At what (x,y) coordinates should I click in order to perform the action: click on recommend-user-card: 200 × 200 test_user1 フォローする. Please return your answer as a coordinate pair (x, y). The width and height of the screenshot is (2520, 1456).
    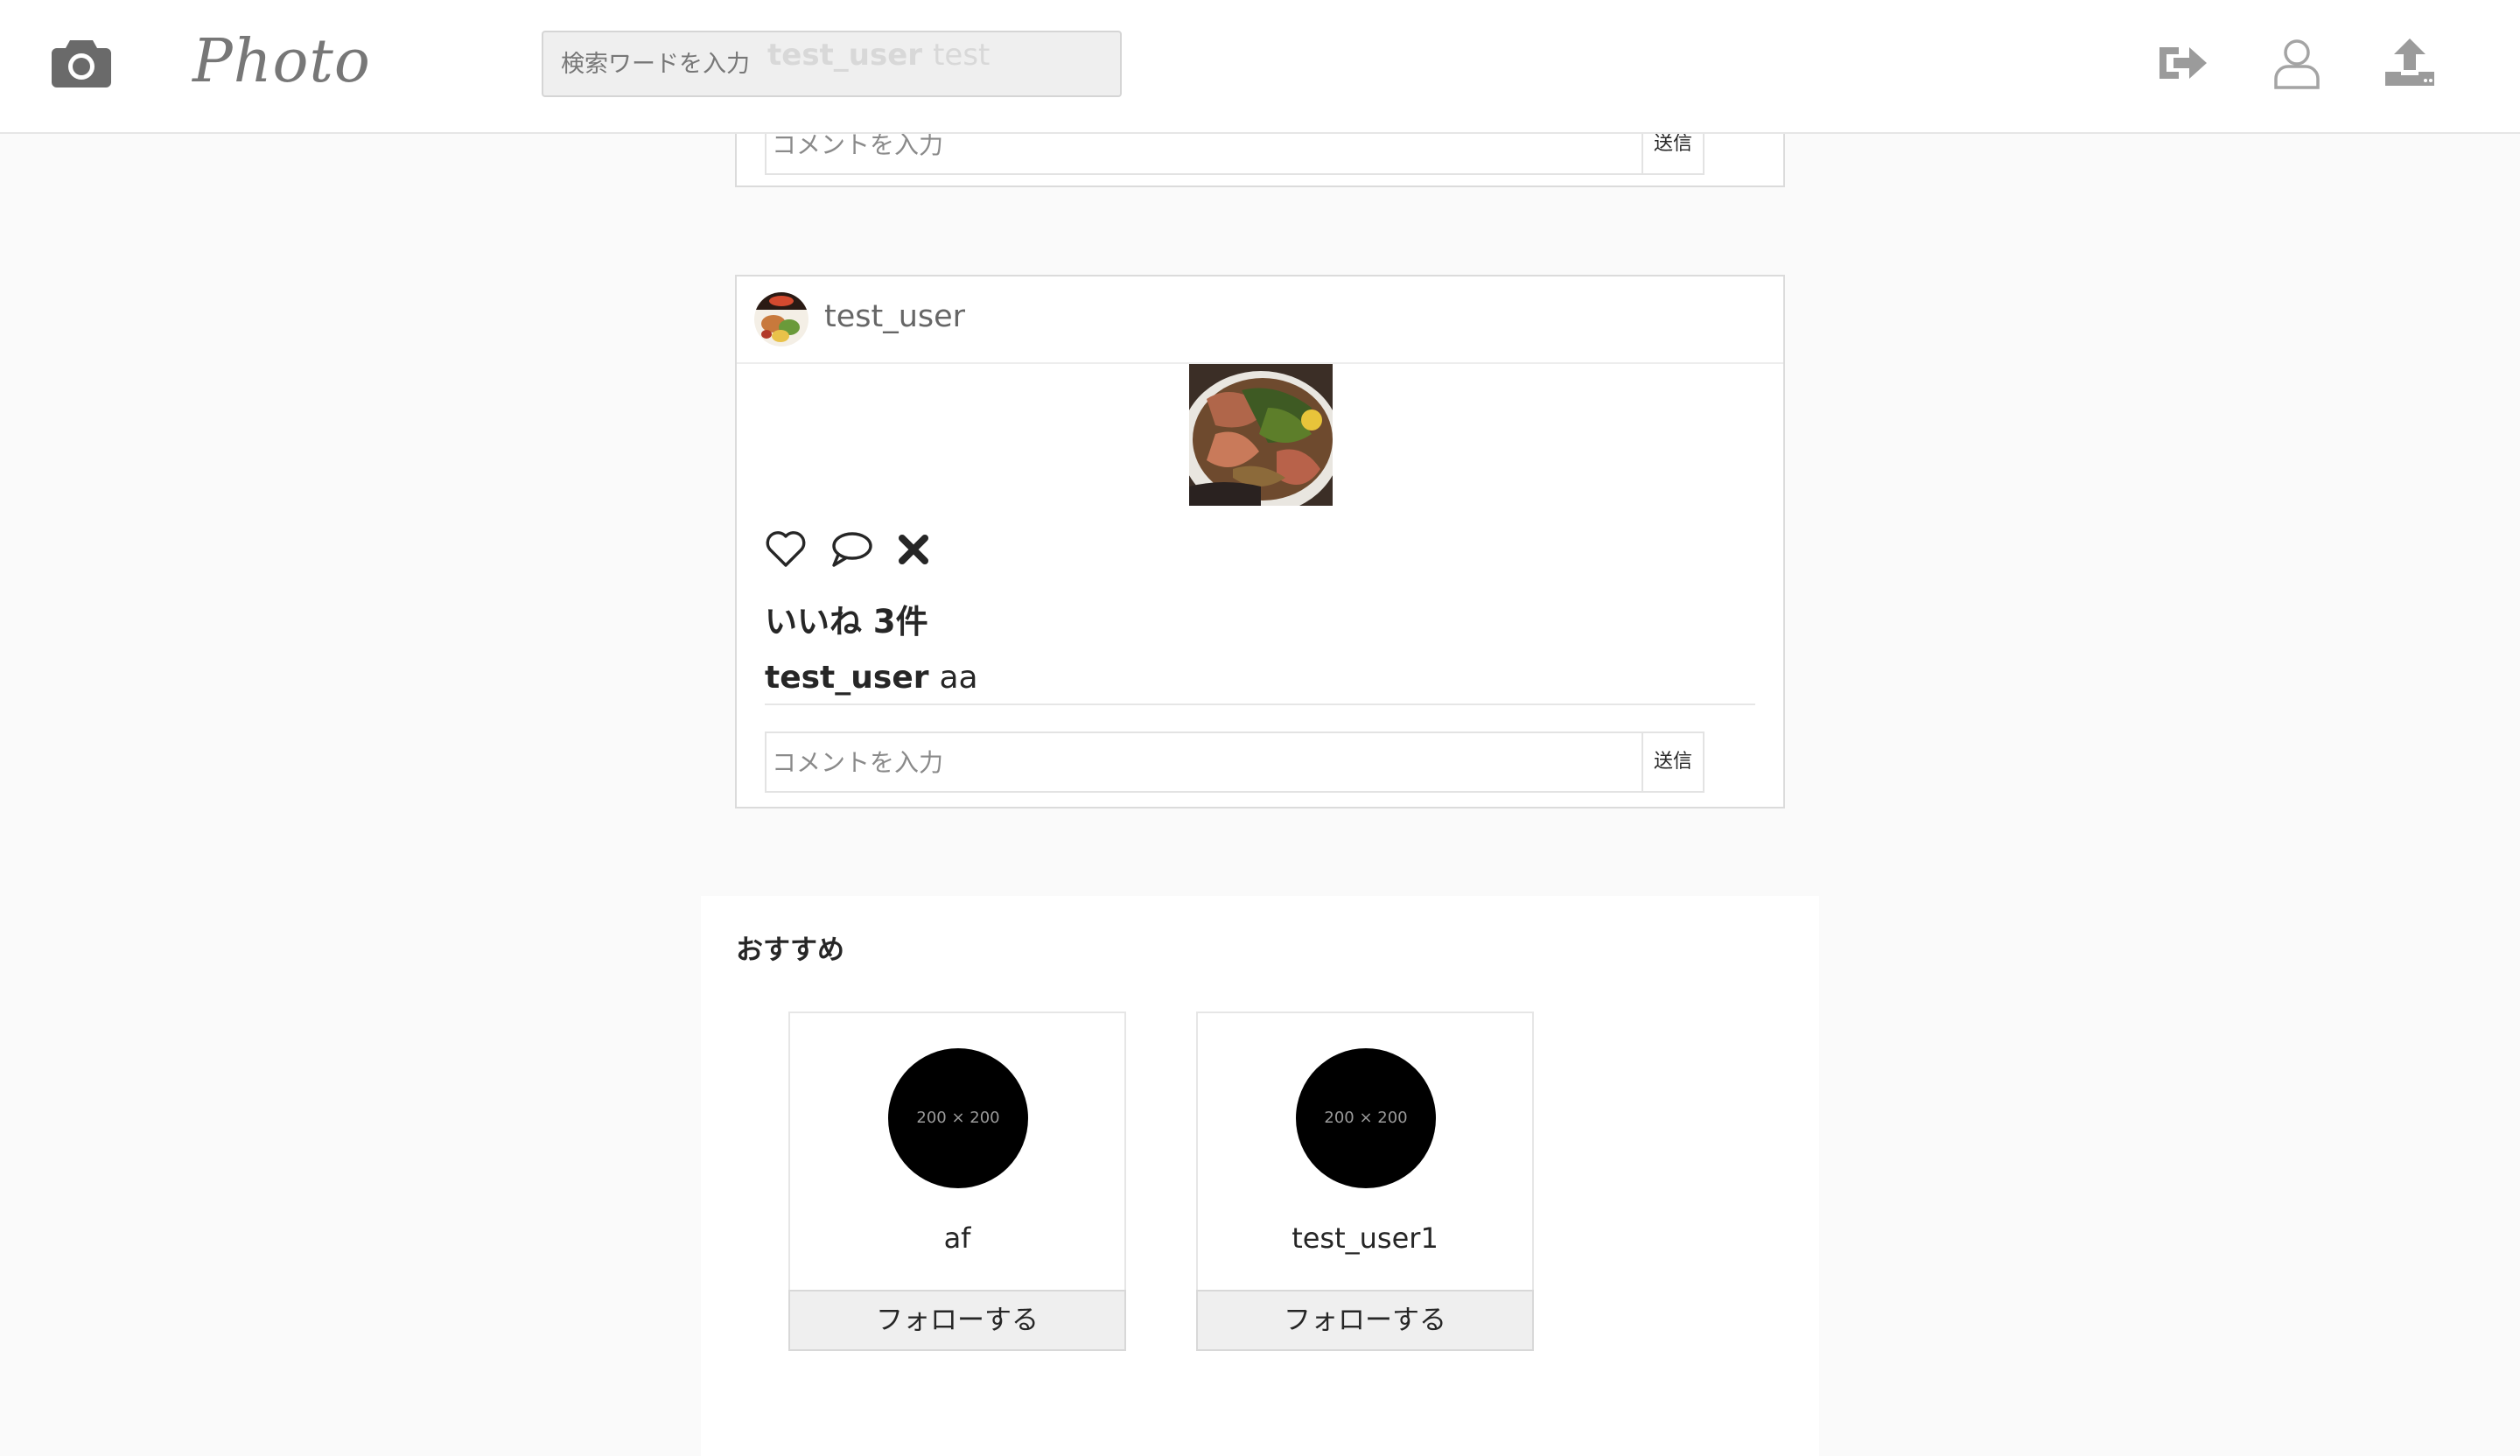
    Looking at the image, I should click on (1365, 1181).